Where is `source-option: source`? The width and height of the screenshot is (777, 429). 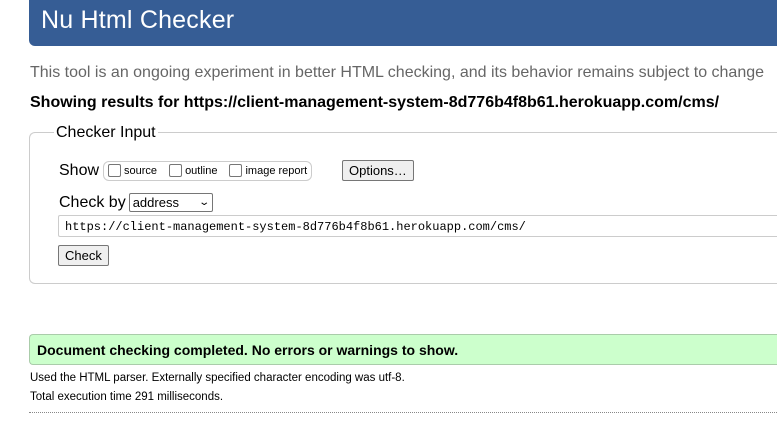 source-option: source is located at coordinates (133, 170).